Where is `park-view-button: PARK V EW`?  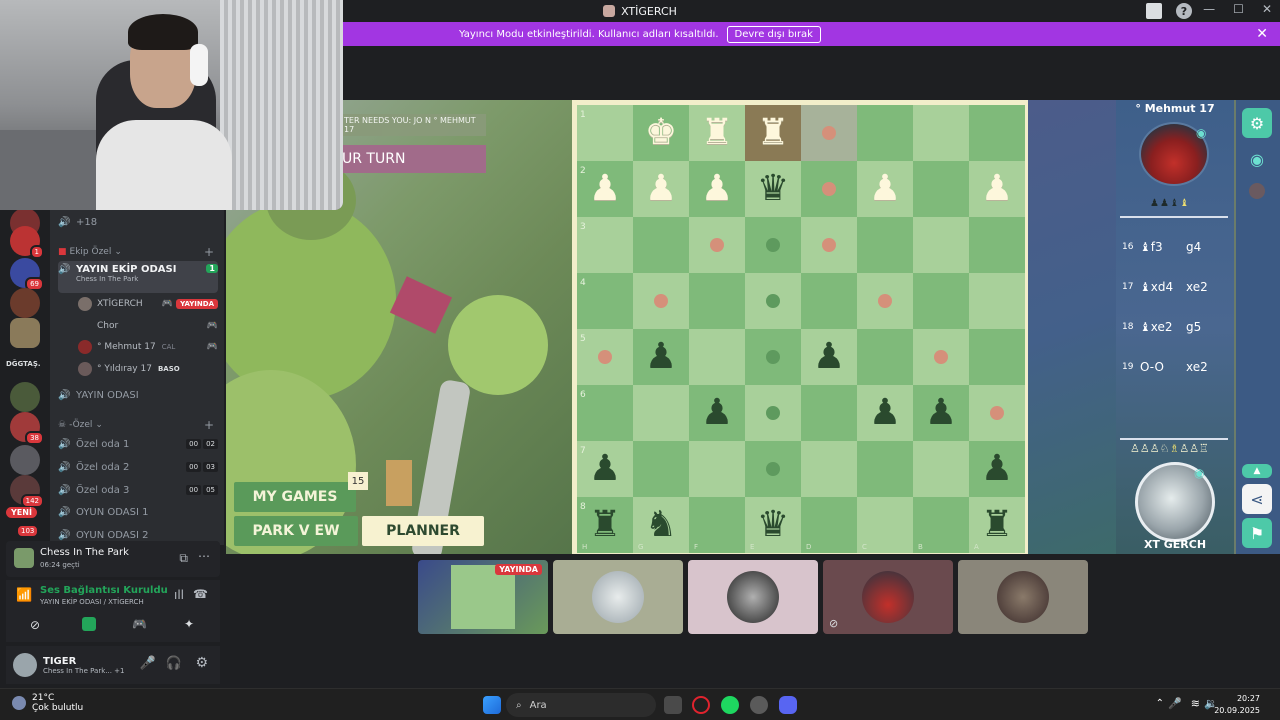
park-view-button: PARK V EW is located at coordinates (296, 531).